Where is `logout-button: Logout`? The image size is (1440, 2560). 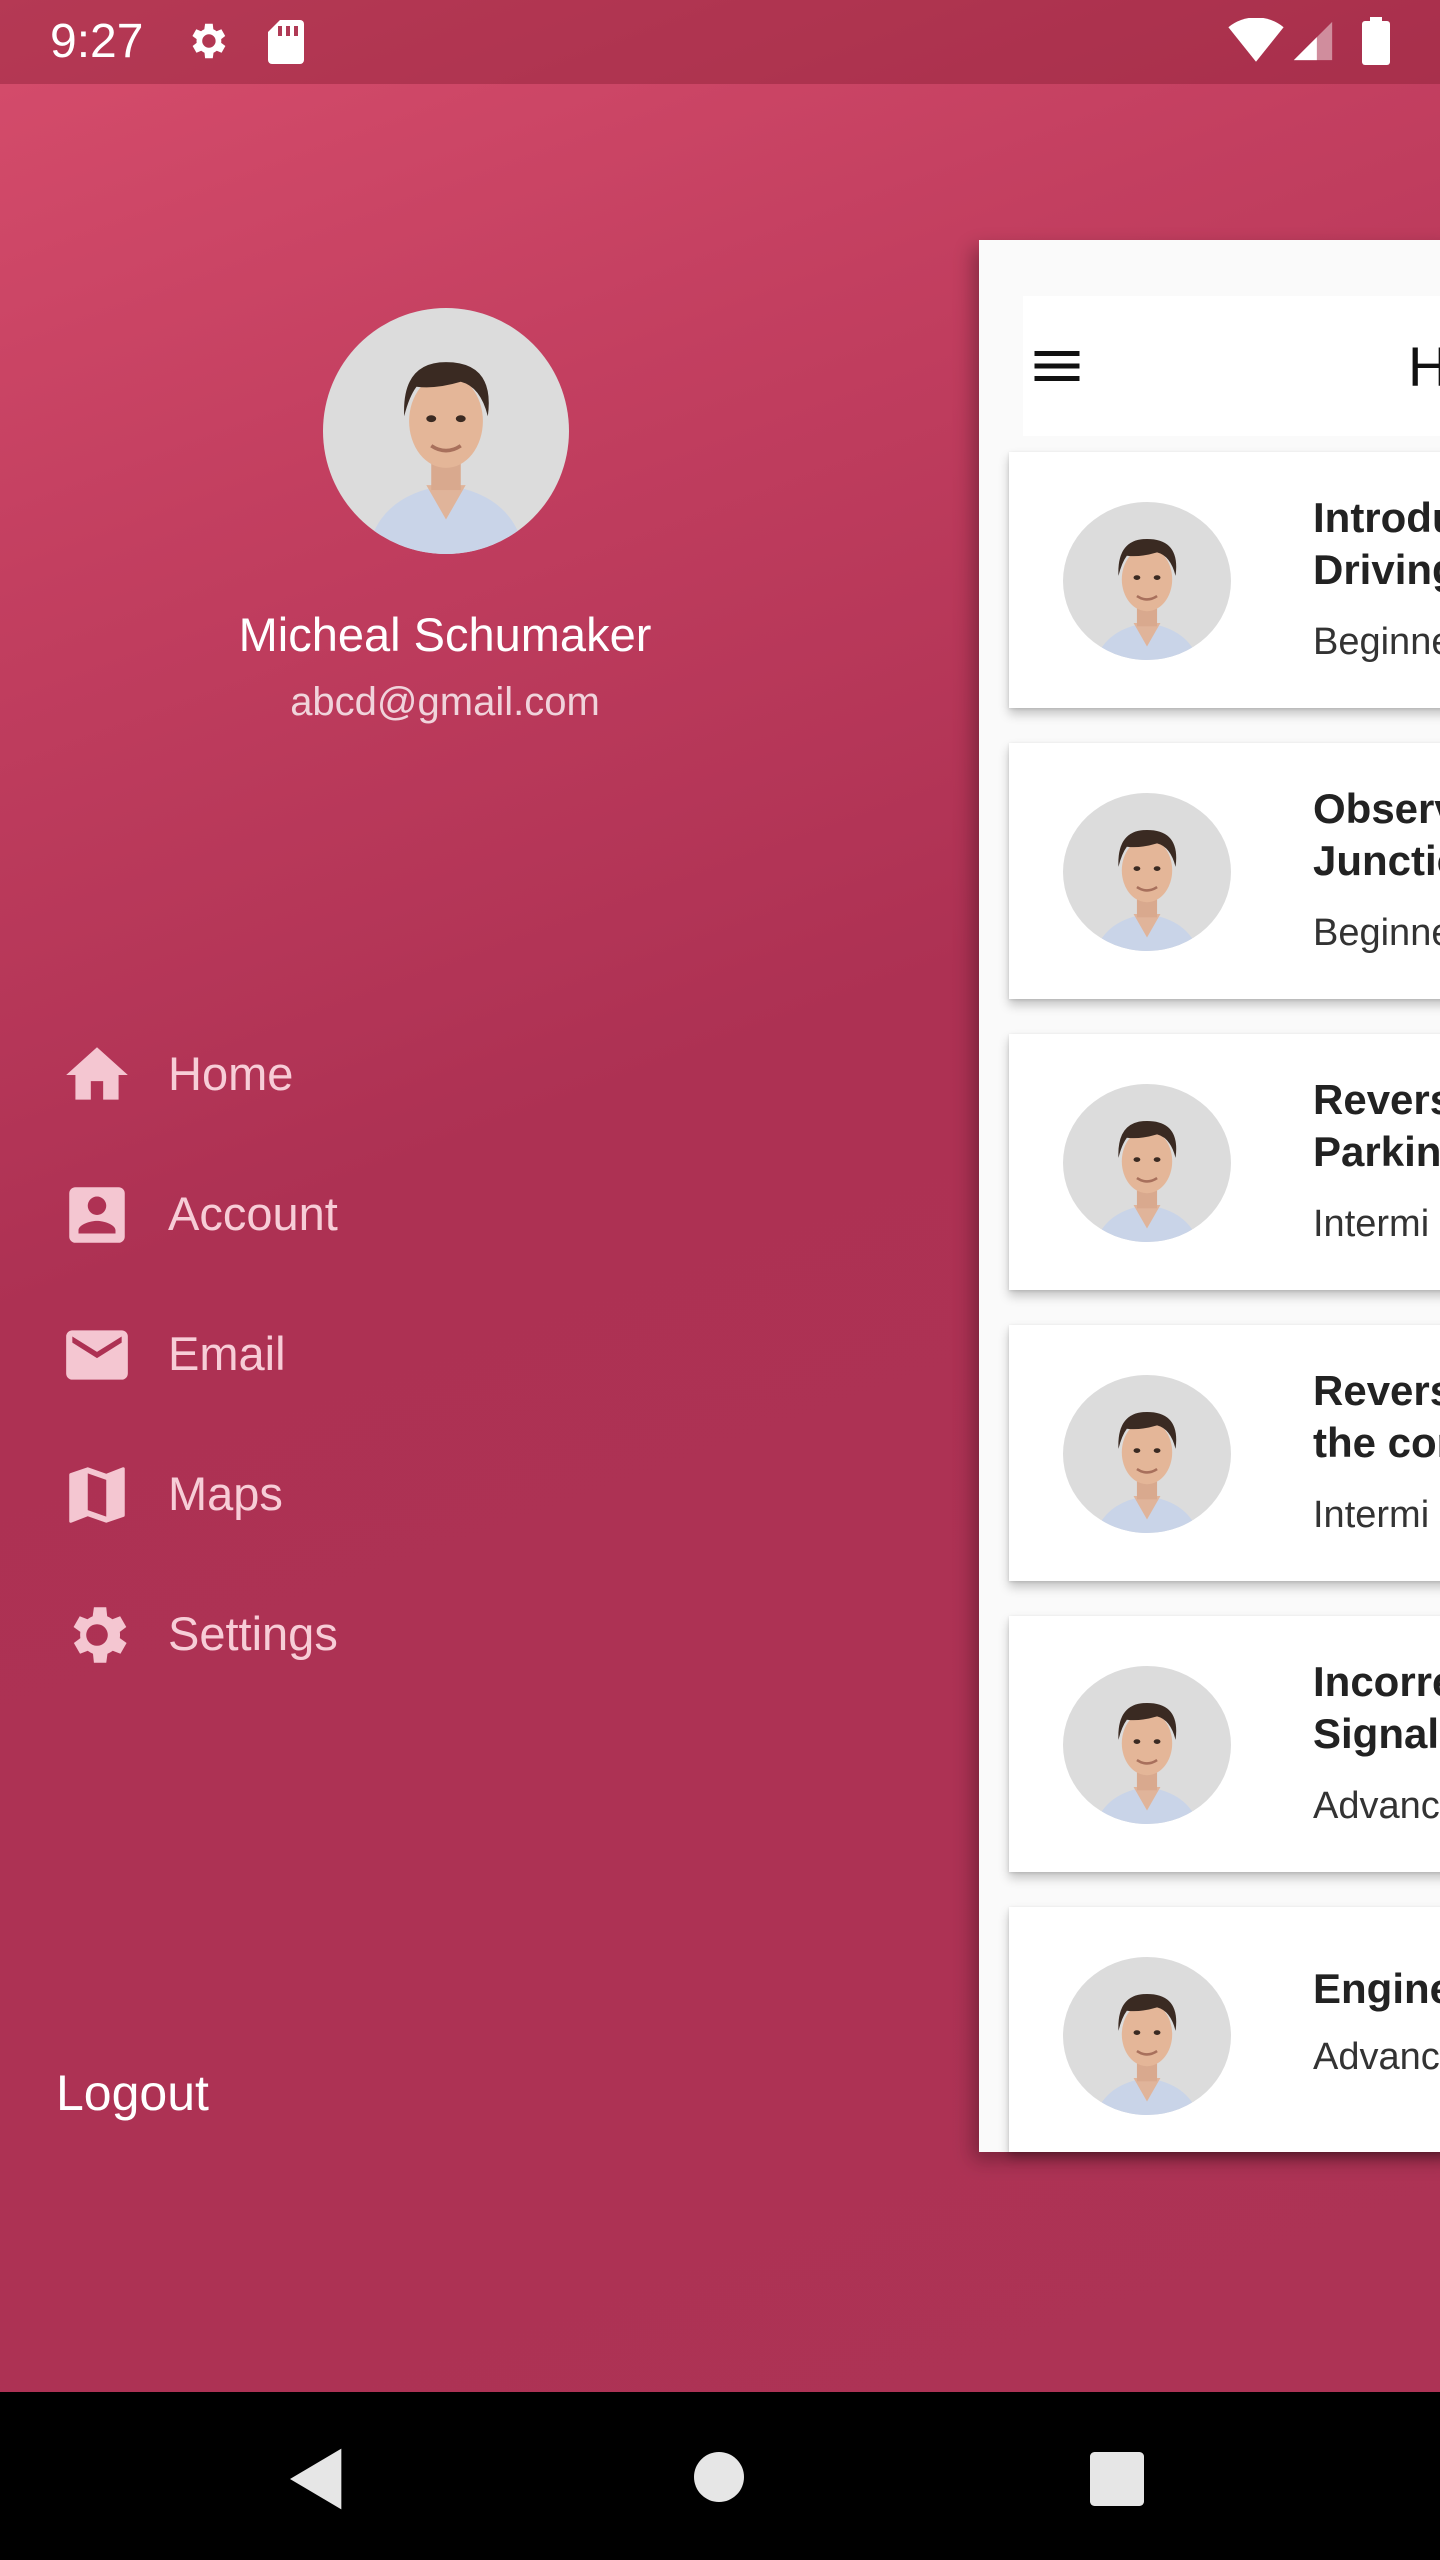
logout-button: Logout is located at coordinates (132, 2093).